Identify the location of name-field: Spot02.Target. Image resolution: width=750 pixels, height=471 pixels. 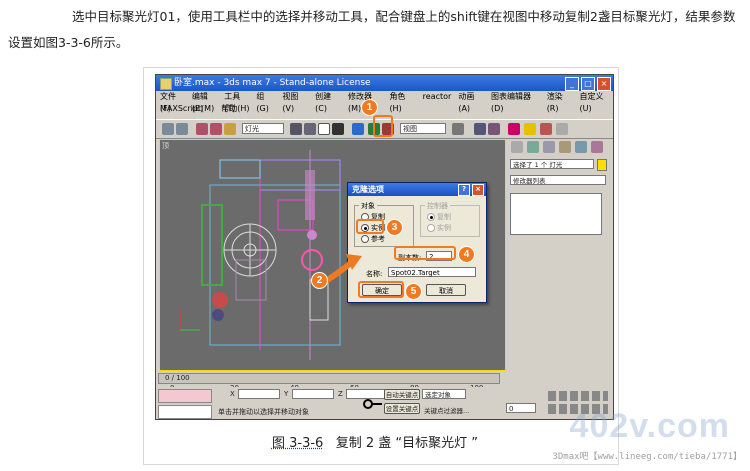
(432, 272).